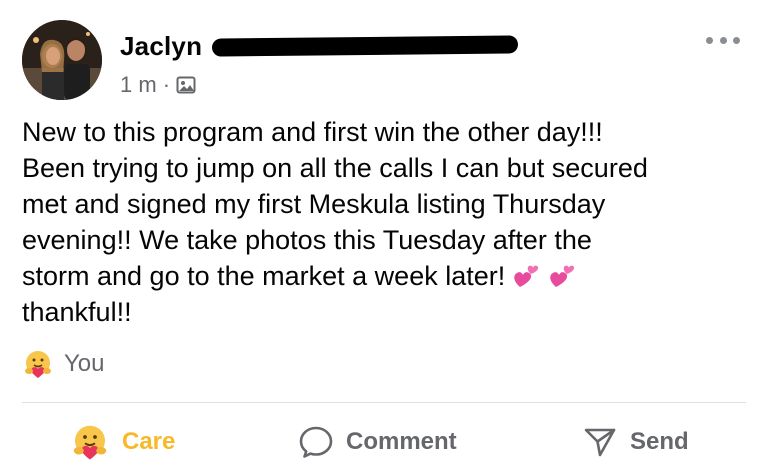  I want to click on action-bar: Care Comment Send, so click(384, 443).